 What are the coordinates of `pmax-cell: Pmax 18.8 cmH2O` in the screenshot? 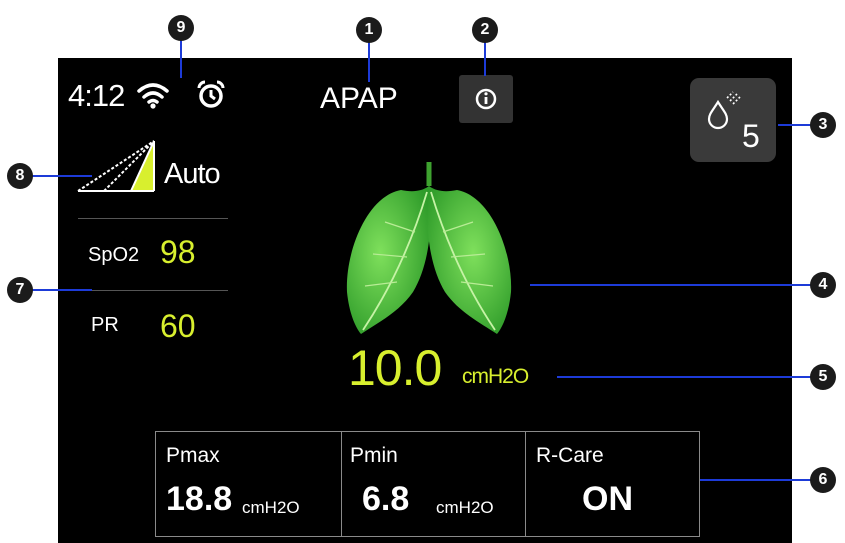 It's located at (248, 484).